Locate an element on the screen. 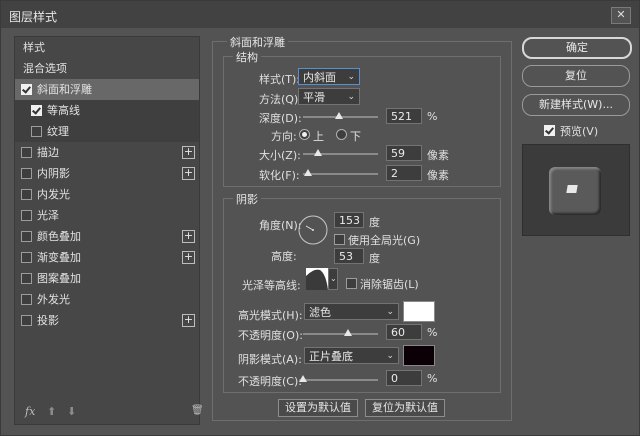 The width and height of the screenshot is (640, 436). sidebar-item-label: 渐变叠加 is located at coordinates (59, 257).